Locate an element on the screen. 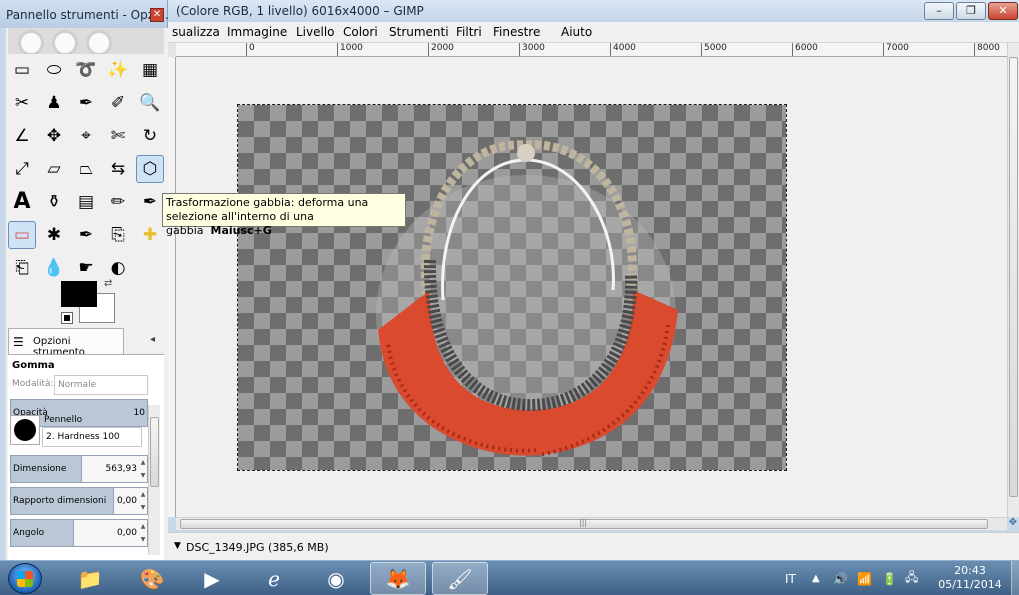  aspect-ratio-slider: Rapporto dimensioni 0,00 ▲ ▼ is located at coordinates (79, 501).